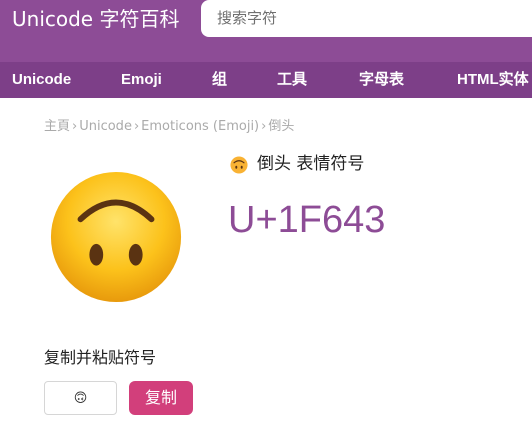  I want to click on breadcrumb: 主頁 › Unicode › Emoticons (Emoji) › 倒头, so click(169, 127).